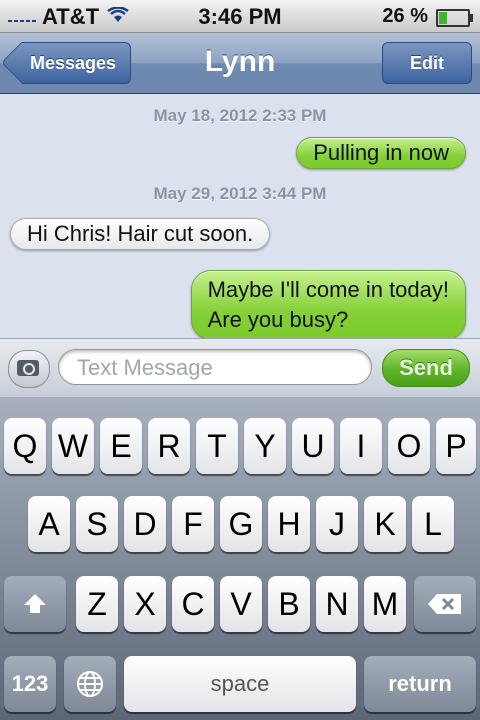  I want to click on key-f: F, so click(193, 524).